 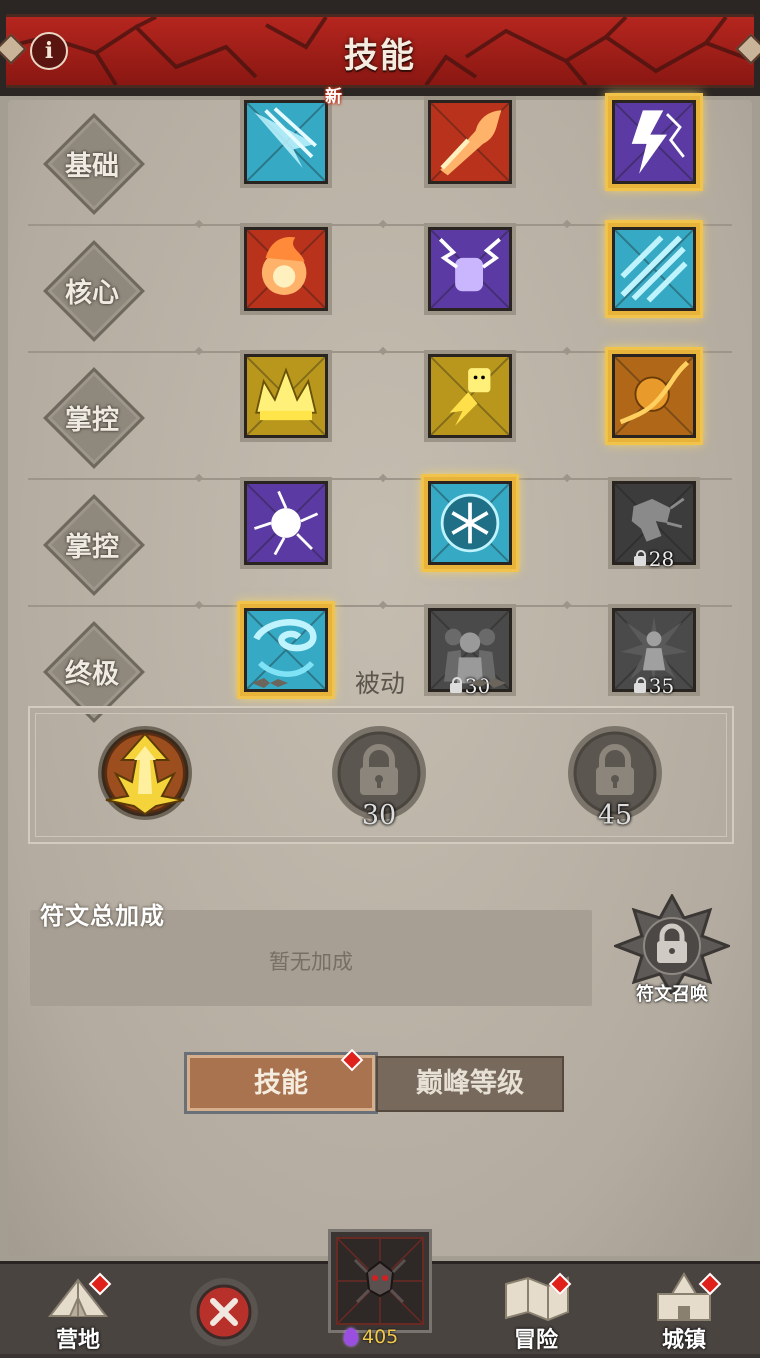 I want to click on nav-boss-button, so click(x=380, y=1281).